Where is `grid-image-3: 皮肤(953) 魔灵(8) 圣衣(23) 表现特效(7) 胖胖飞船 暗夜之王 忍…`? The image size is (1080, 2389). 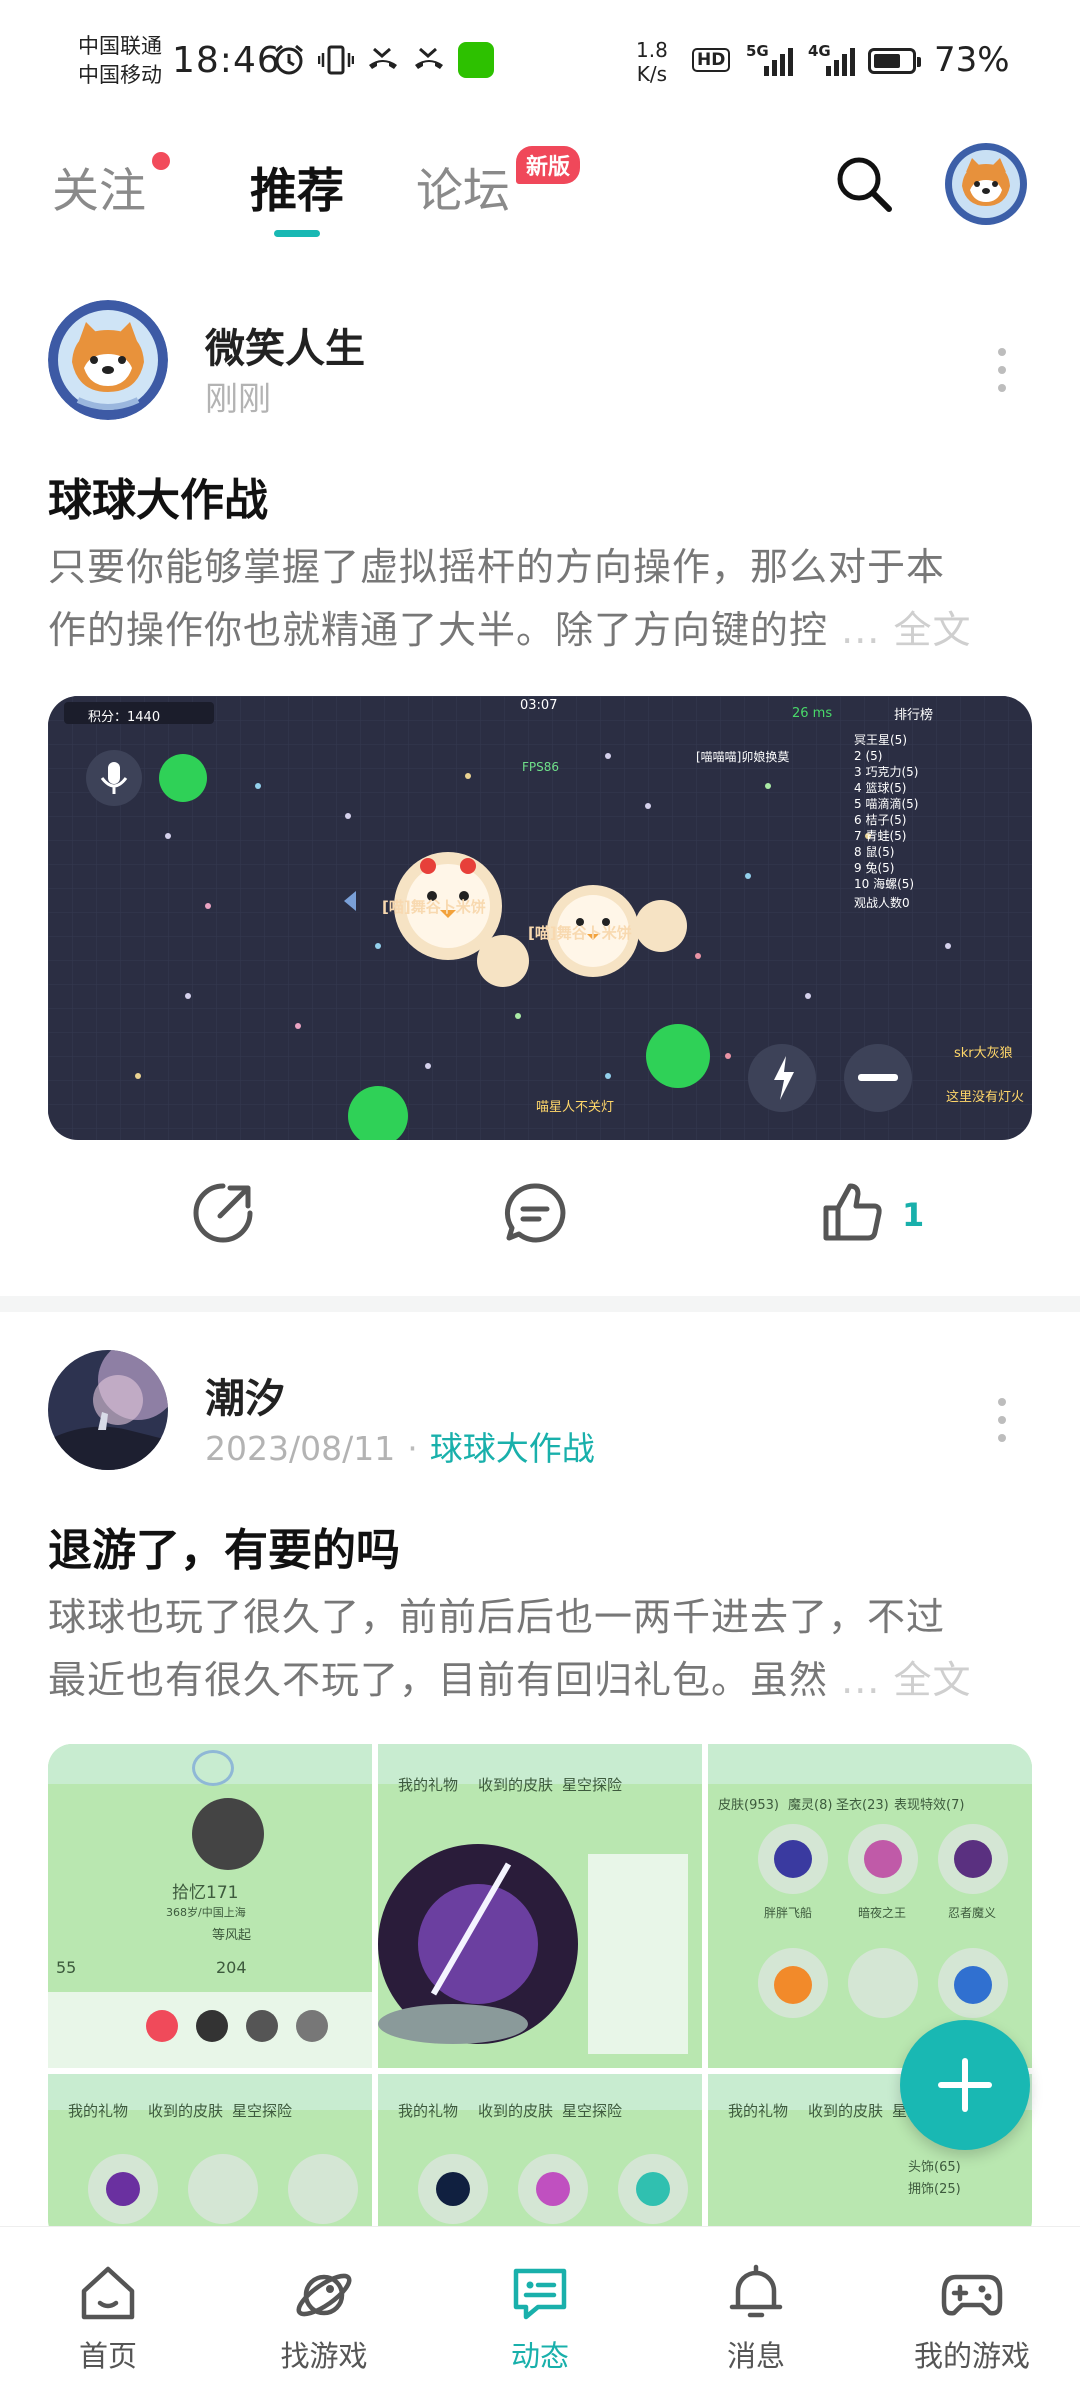 grid-image-3: 皮肤(953) 魔灵(8) 圣衣(23) 表现特效(7) 胖胖飞船 暗夜之王 忍… is located at coordinates (870, 1906).